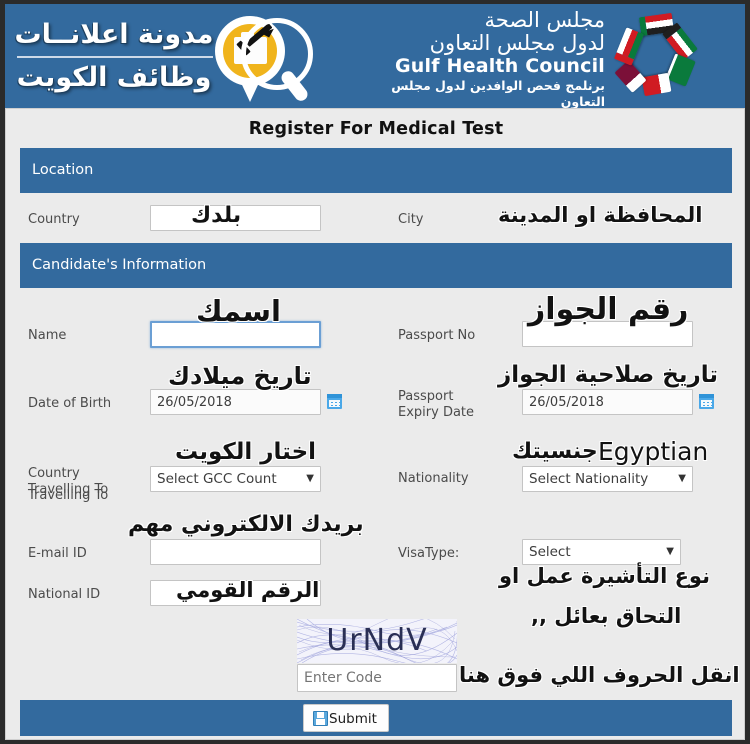 Image resolution: width=750 pixels, height=744 pixels. Describe the element at coordinates (70, 403) in the screenshot. I see `date-of-birth-label: Date of Birth` at that location.